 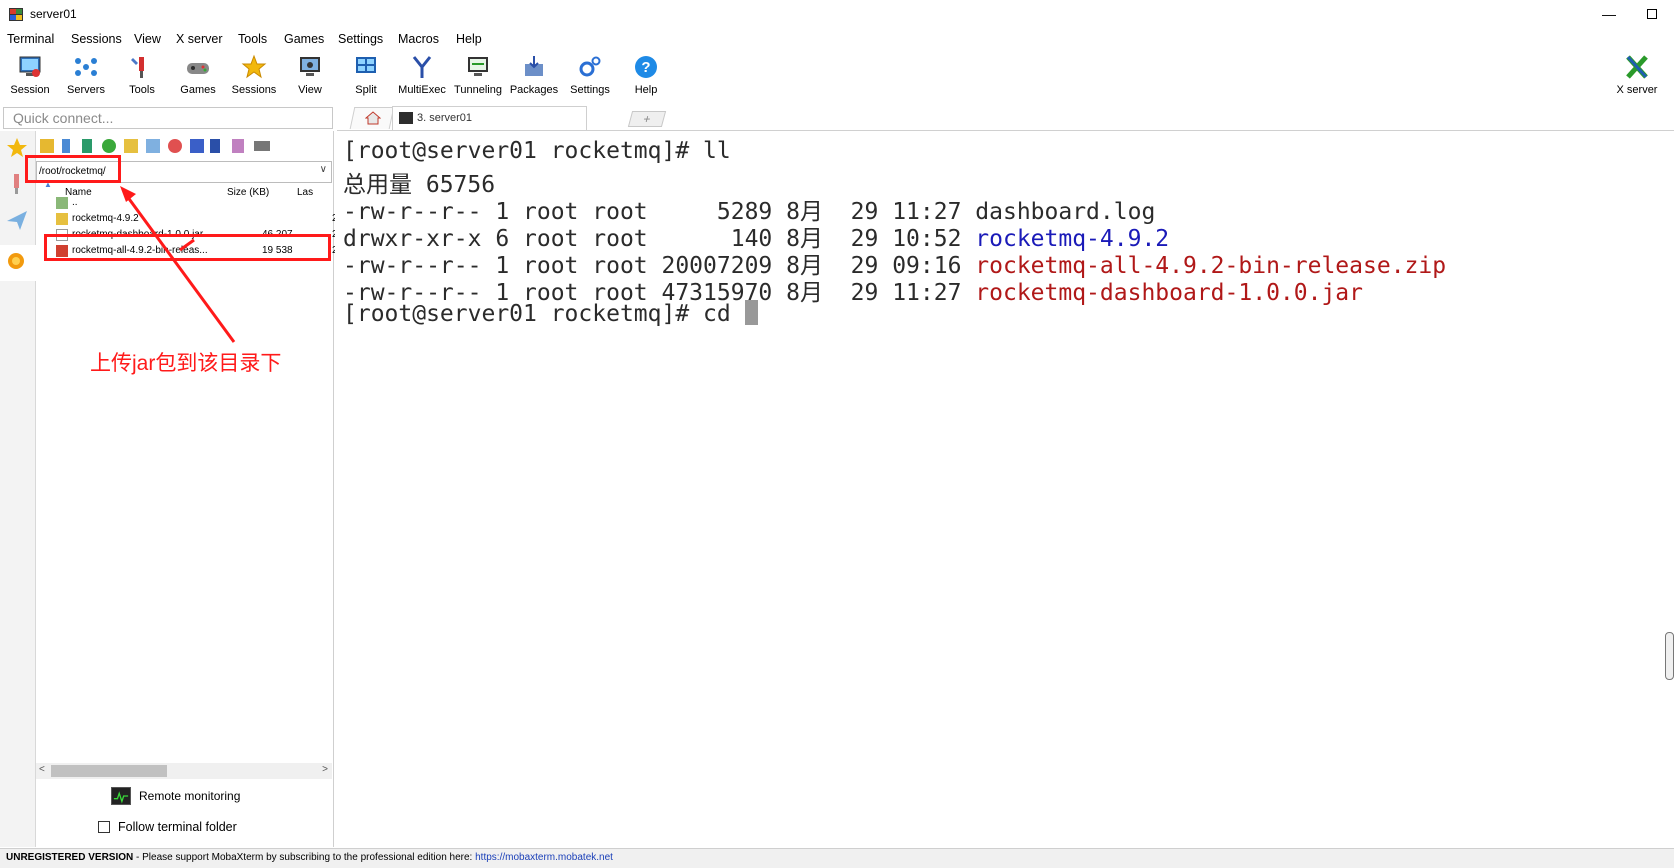 I want to click on unregistered-label: UNREGISTERED VERSION, so click(x=70, y=857).